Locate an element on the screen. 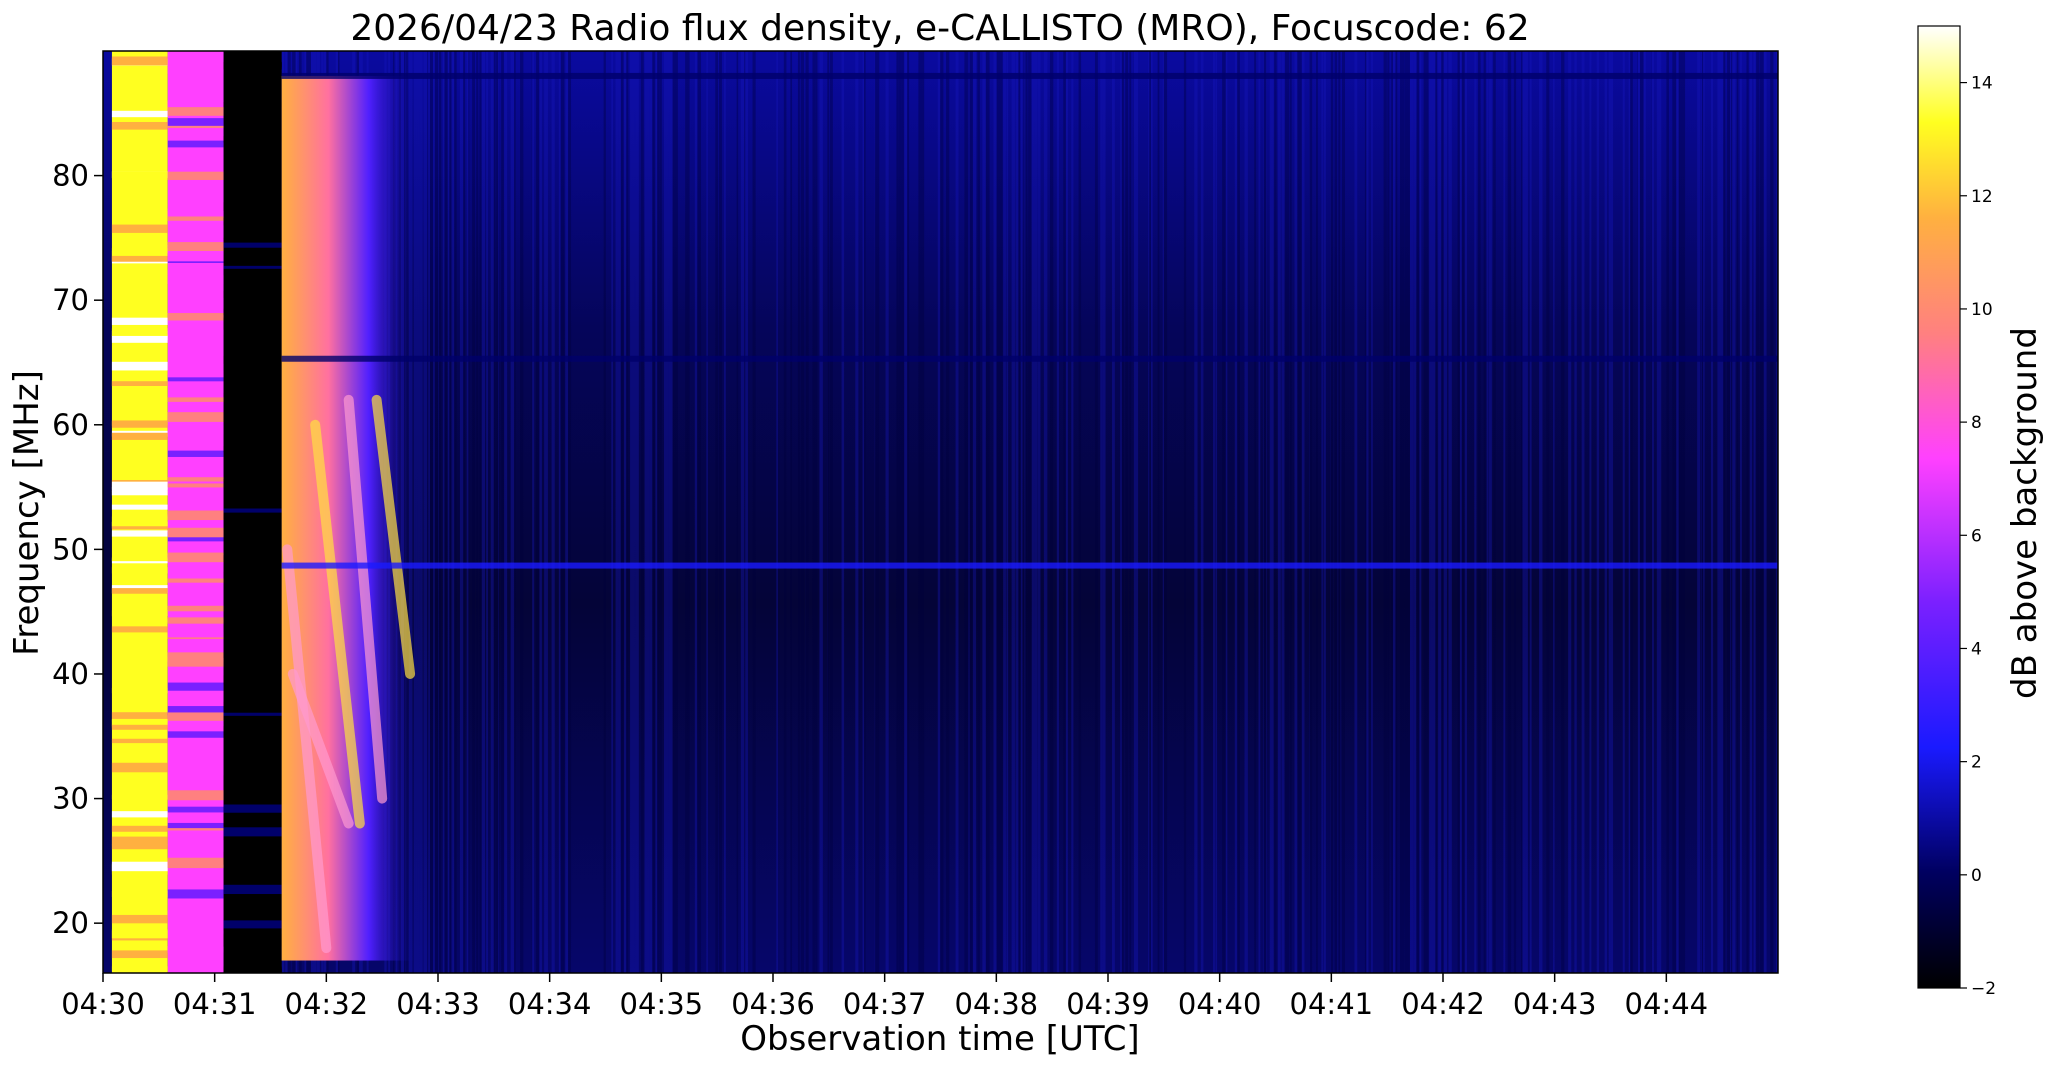 This screenshot has height=1067, width=2047. x-tick-label: 04:33 is located at coordinates (438, 1004).